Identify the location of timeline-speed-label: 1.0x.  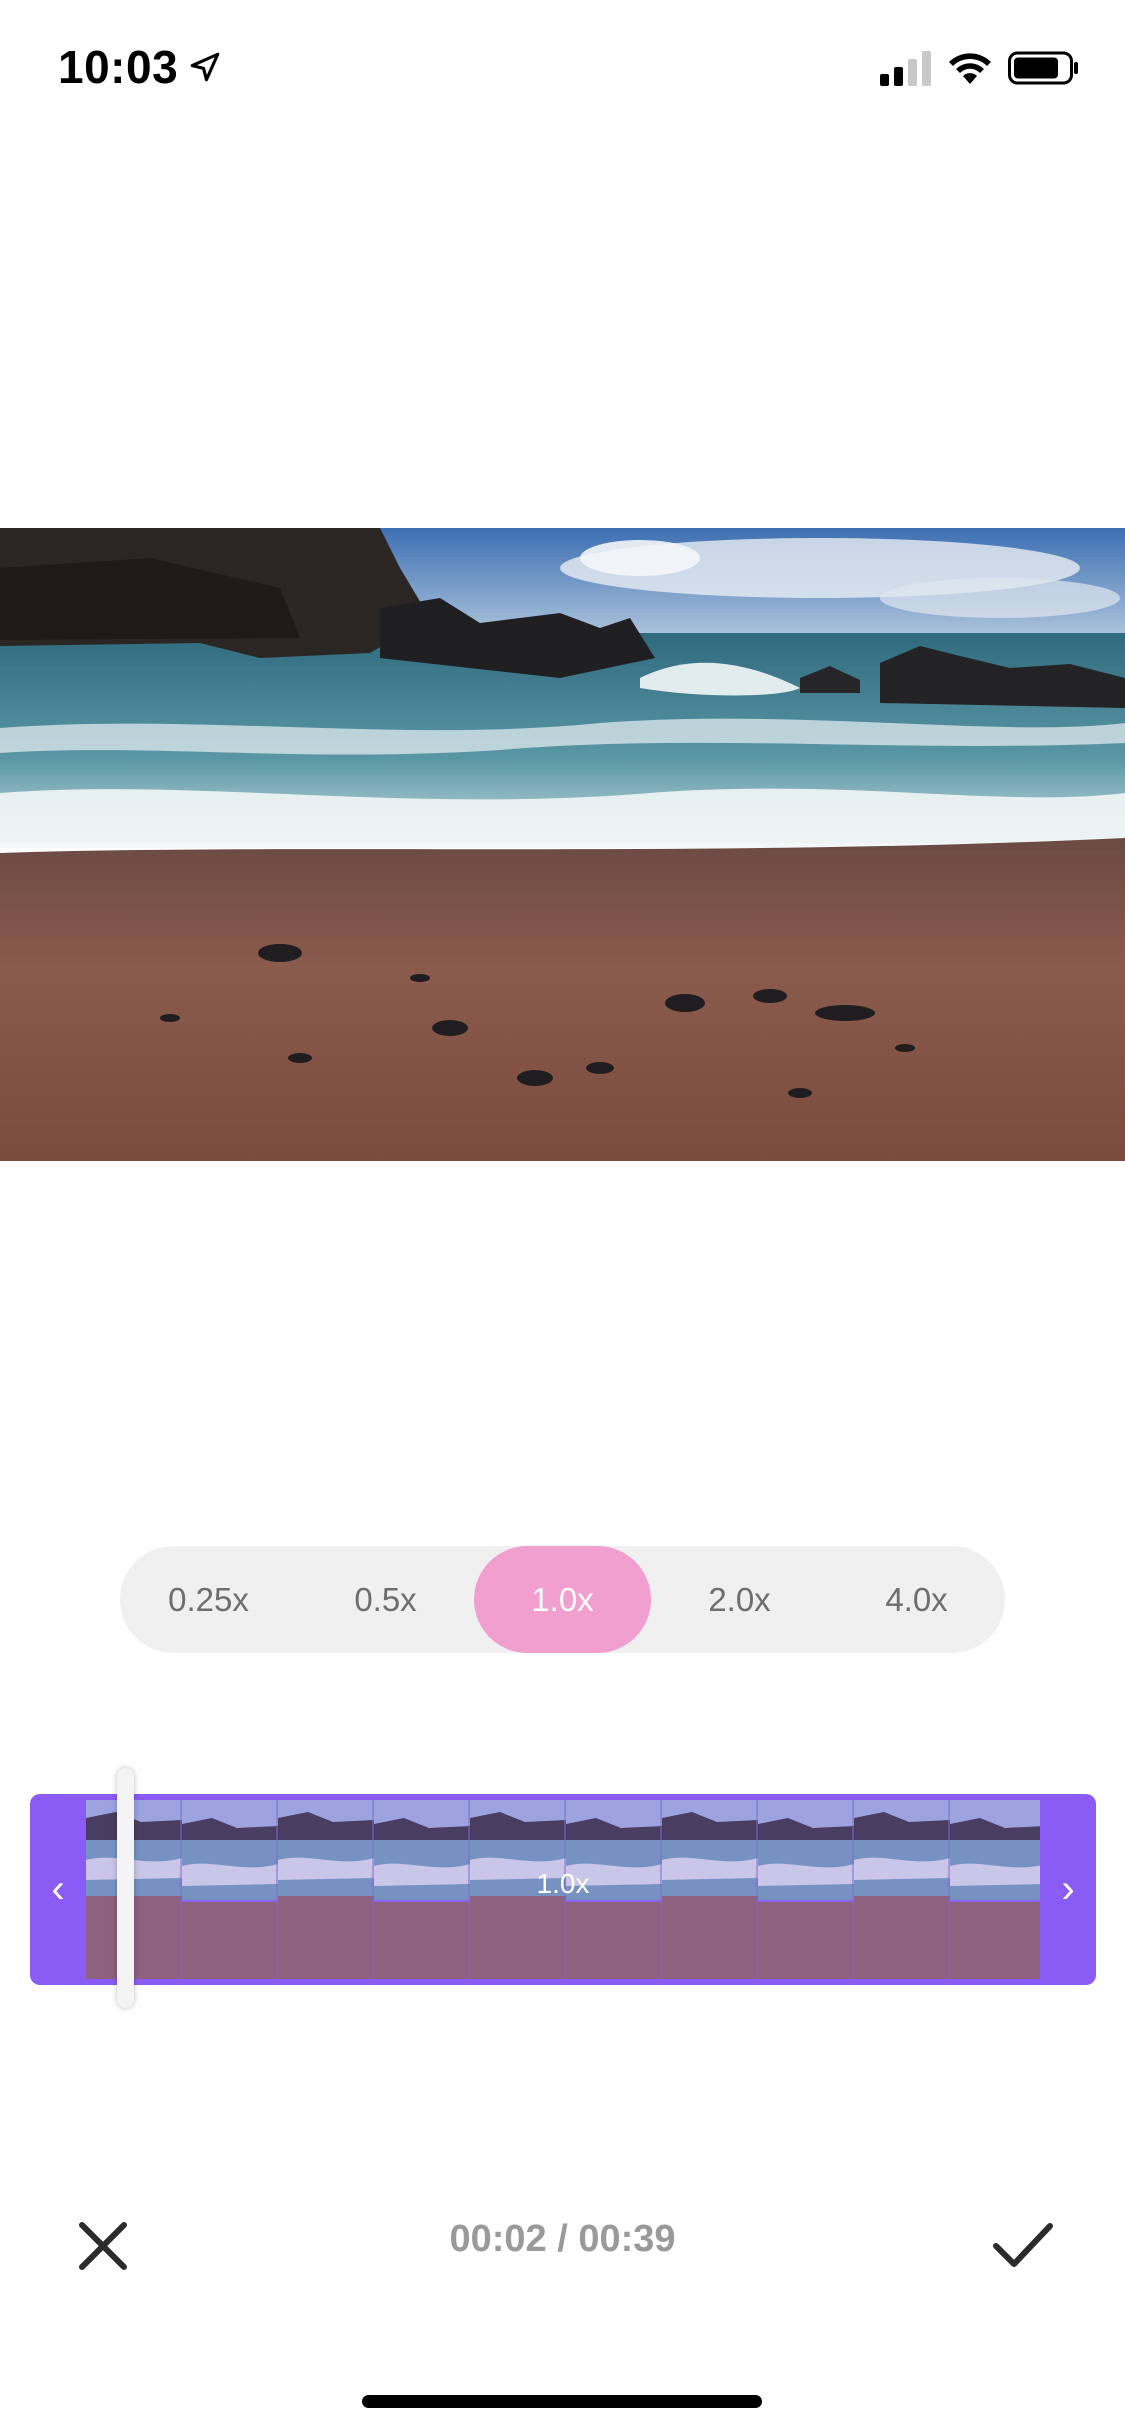
(563, 1883).